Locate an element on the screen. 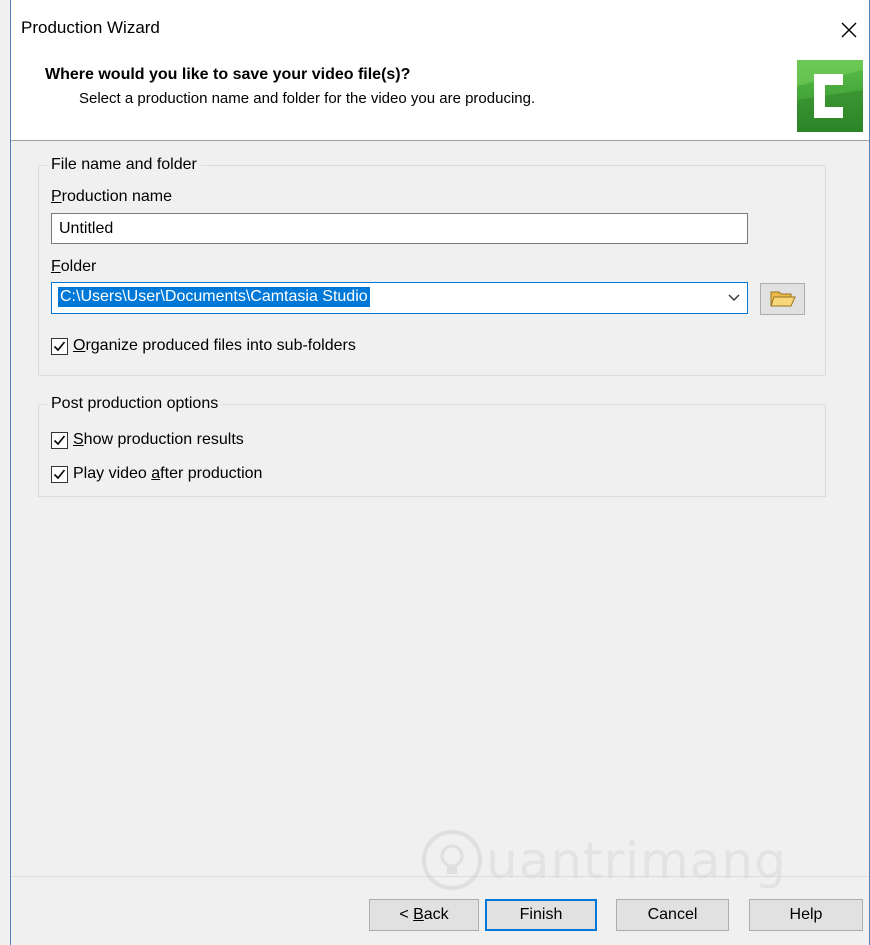 The image size is (870, 945). folder-label: Folder is located at coordinates (73, 267).